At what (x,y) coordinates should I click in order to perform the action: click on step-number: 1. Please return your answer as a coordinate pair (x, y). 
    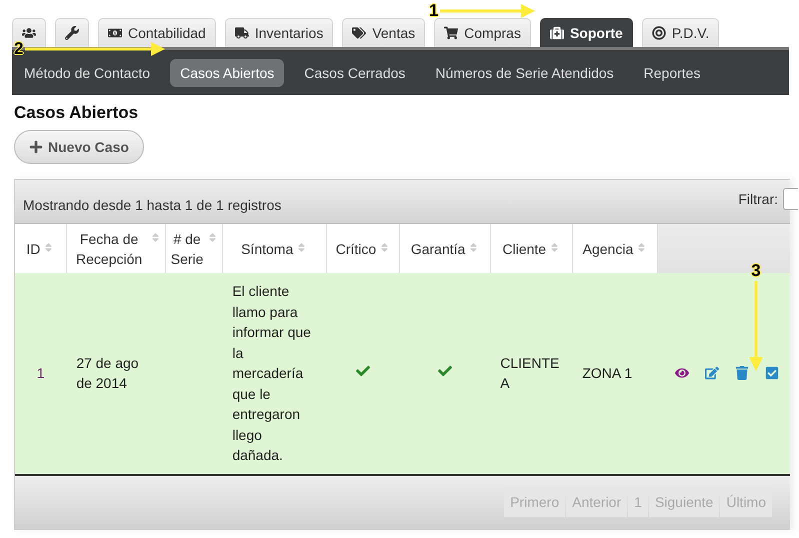
    Looking at the image, I should click on (433, 10).